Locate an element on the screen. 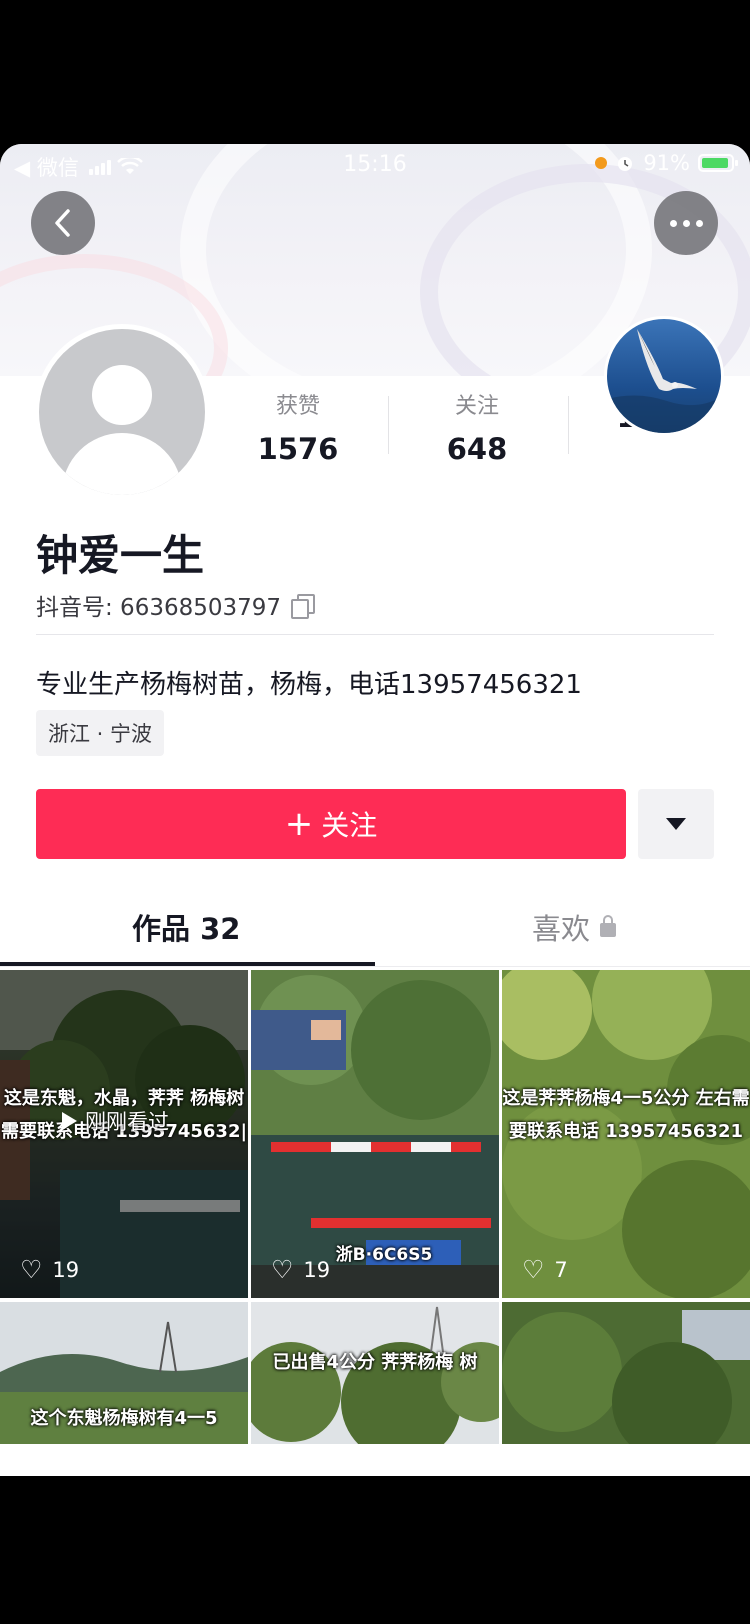 The height and width of the screenshot is (1624, 750). tab-works: 作品 32 is located at coordinates (186, 927).